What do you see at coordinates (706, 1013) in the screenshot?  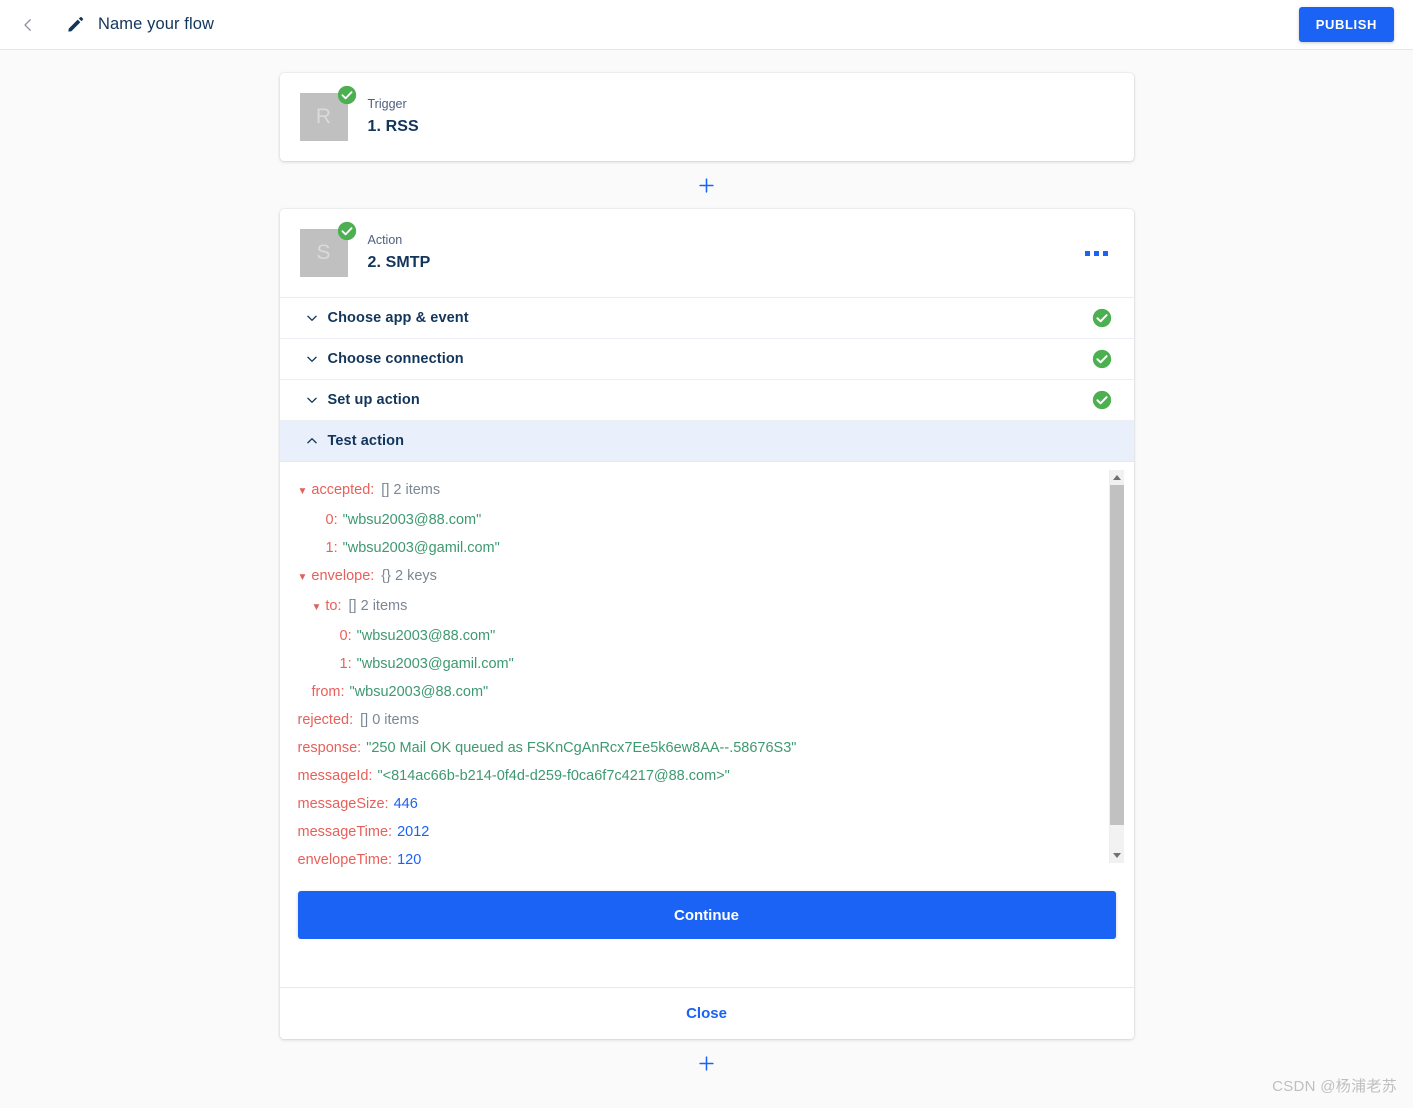 I see `close-button: Close` at bounding box center [706, 1013].